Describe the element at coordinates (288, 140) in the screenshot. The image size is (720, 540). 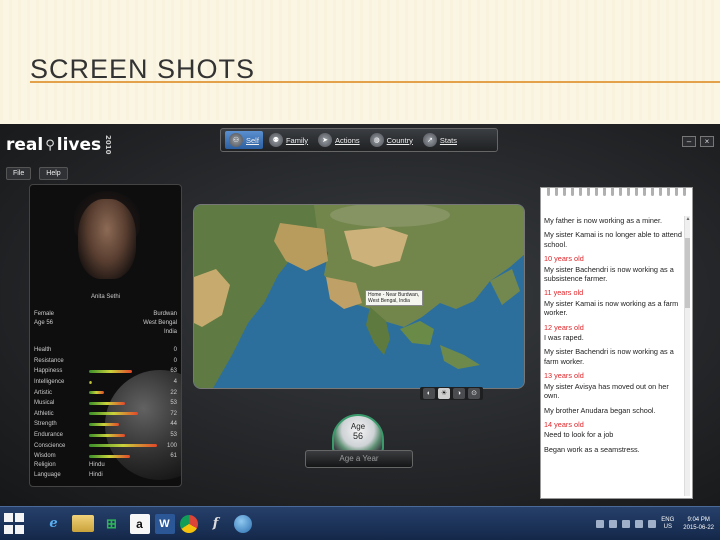
I see `tab-family: ⚉ Family` at that location.